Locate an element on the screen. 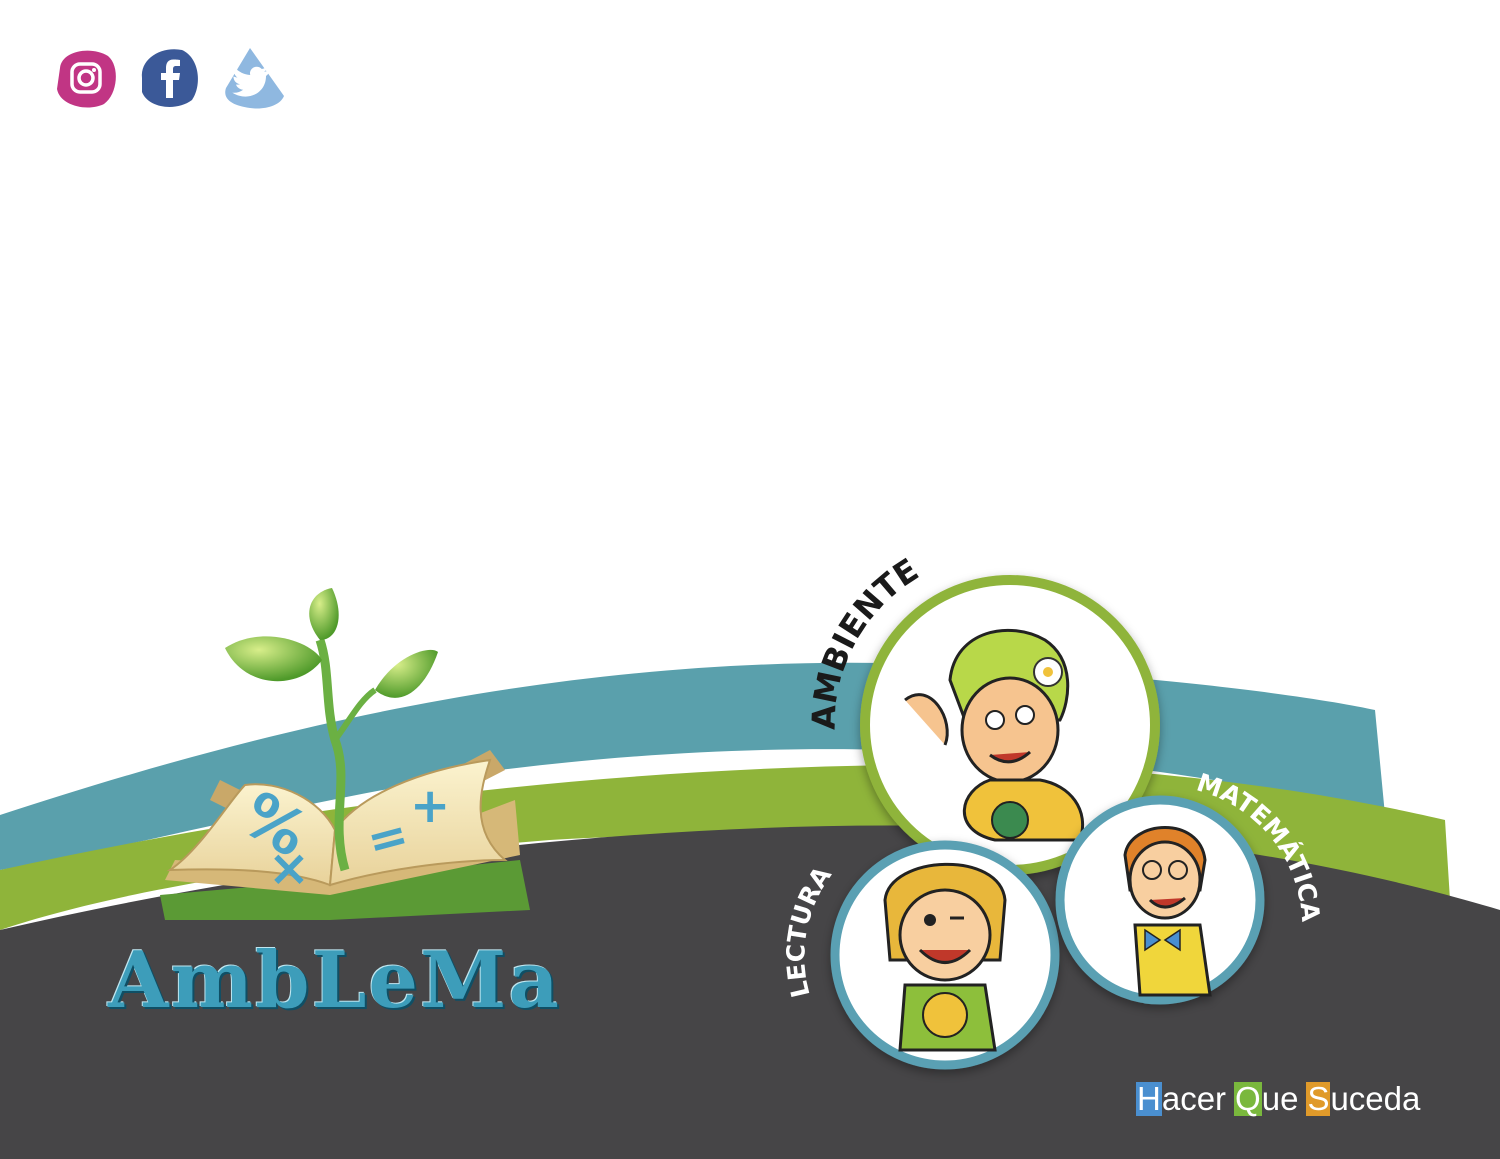  slogan-word: Que is located at coordinates (1266, 1099).